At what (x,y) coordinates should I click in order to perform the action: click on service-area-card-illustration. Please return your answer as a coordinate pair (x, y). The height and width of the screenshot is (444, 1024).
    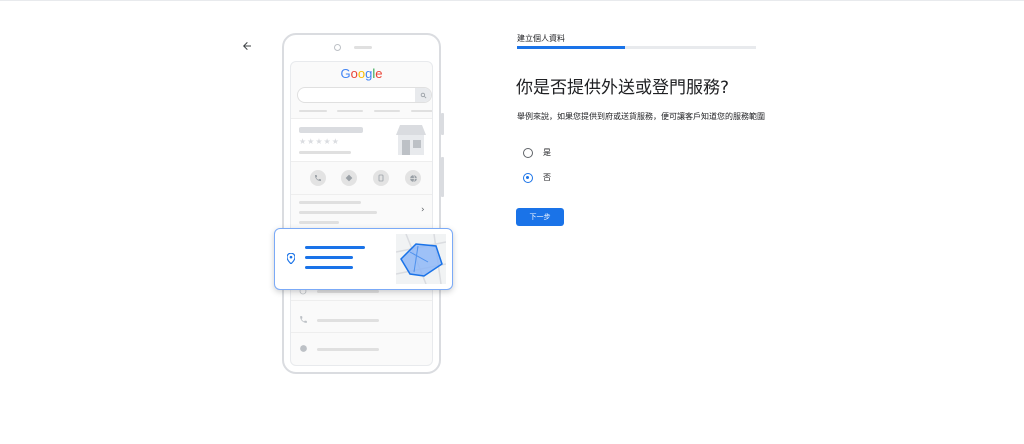
    Looking at the image, I should click on (363, 259).